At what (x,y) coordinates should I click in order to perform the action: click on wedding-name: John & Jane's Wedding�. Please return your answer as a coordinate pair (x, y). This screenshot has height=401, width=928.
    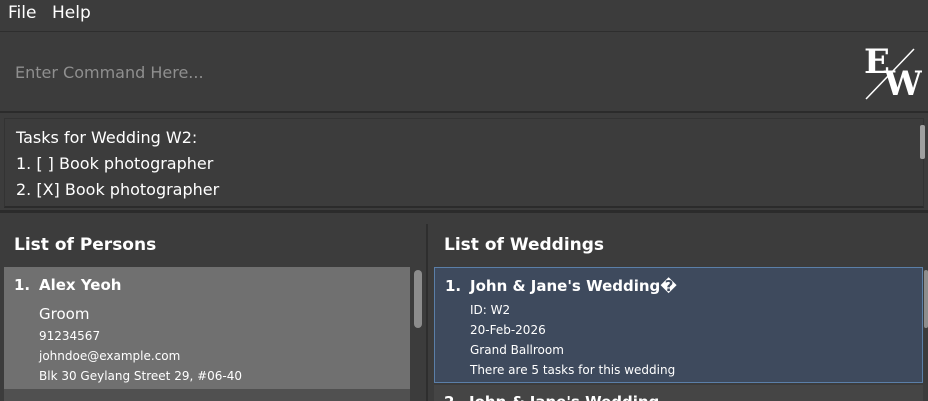
    Looking at the image, I should click on (573, 286).